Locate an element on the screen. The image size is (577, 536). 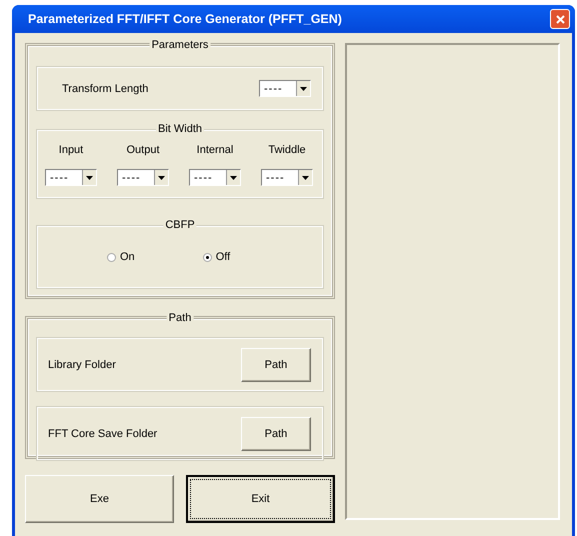
field-label: Input is located at coordinates (71, 150).